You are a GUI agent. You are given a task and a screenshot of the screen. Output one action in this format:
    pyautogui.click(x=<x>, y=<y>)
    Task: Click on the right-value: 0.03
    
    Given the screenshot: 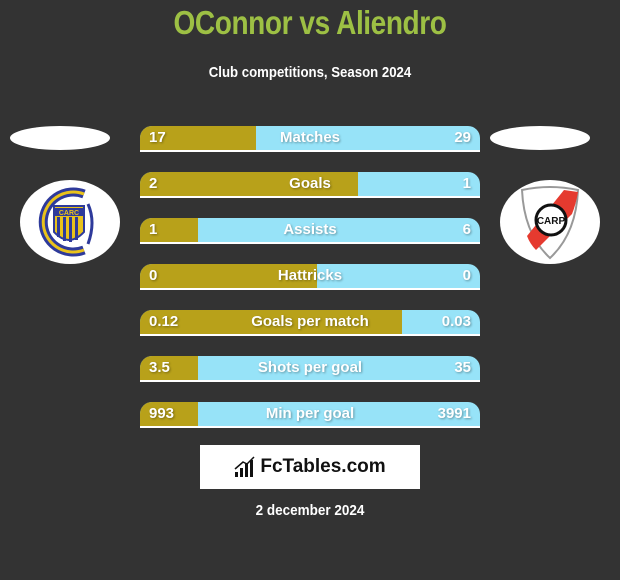 What is the action you would take?
    pyautogui.click(x=456, y=321)
    